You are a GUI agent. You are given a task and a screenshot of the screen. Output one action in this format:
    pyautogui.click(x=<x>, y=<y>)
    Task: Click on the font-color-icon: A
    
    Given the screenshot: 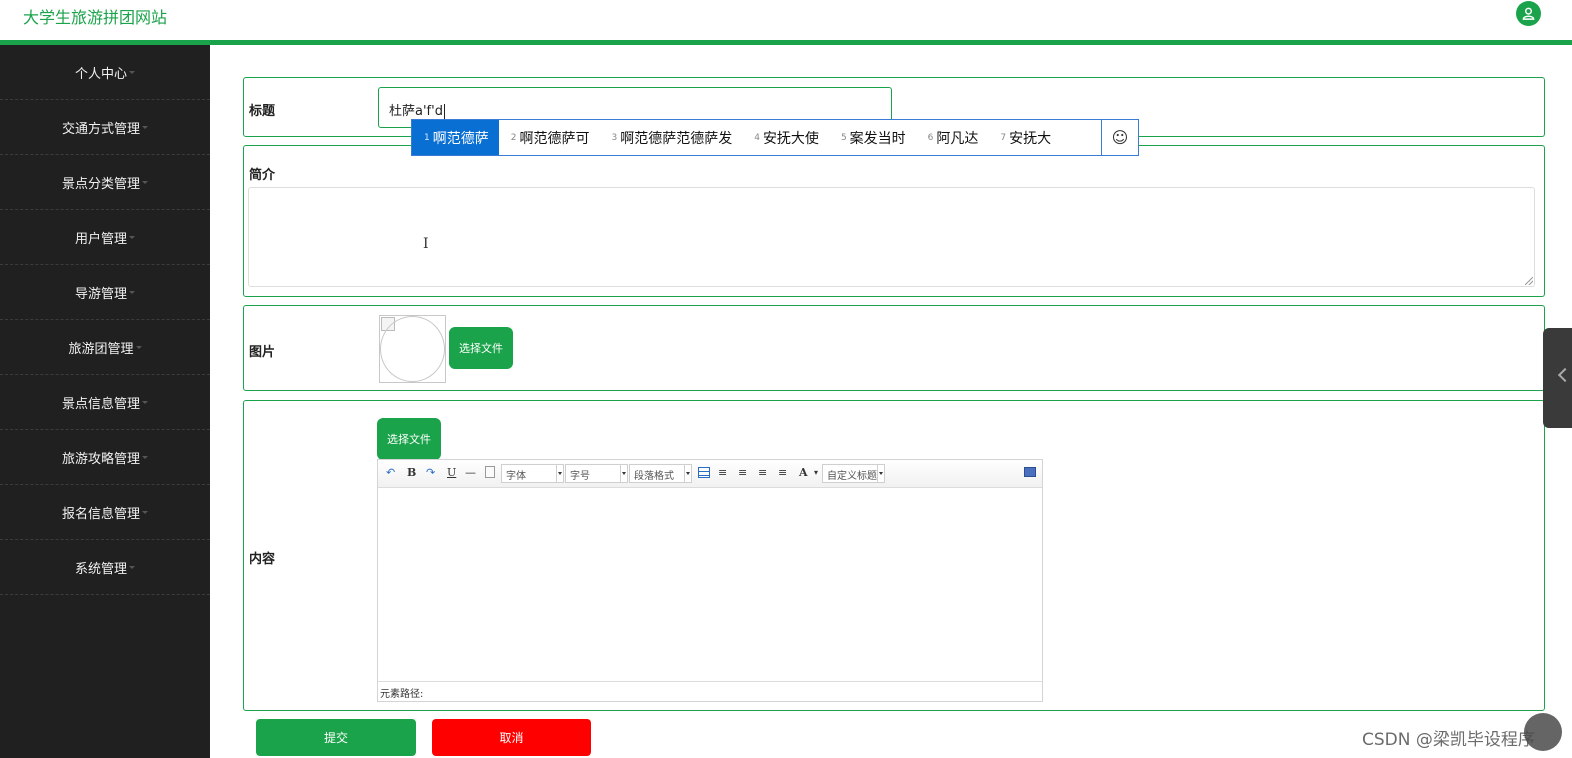 What is the action you would take?
    pyautogui.click(x=803, y=473)
    